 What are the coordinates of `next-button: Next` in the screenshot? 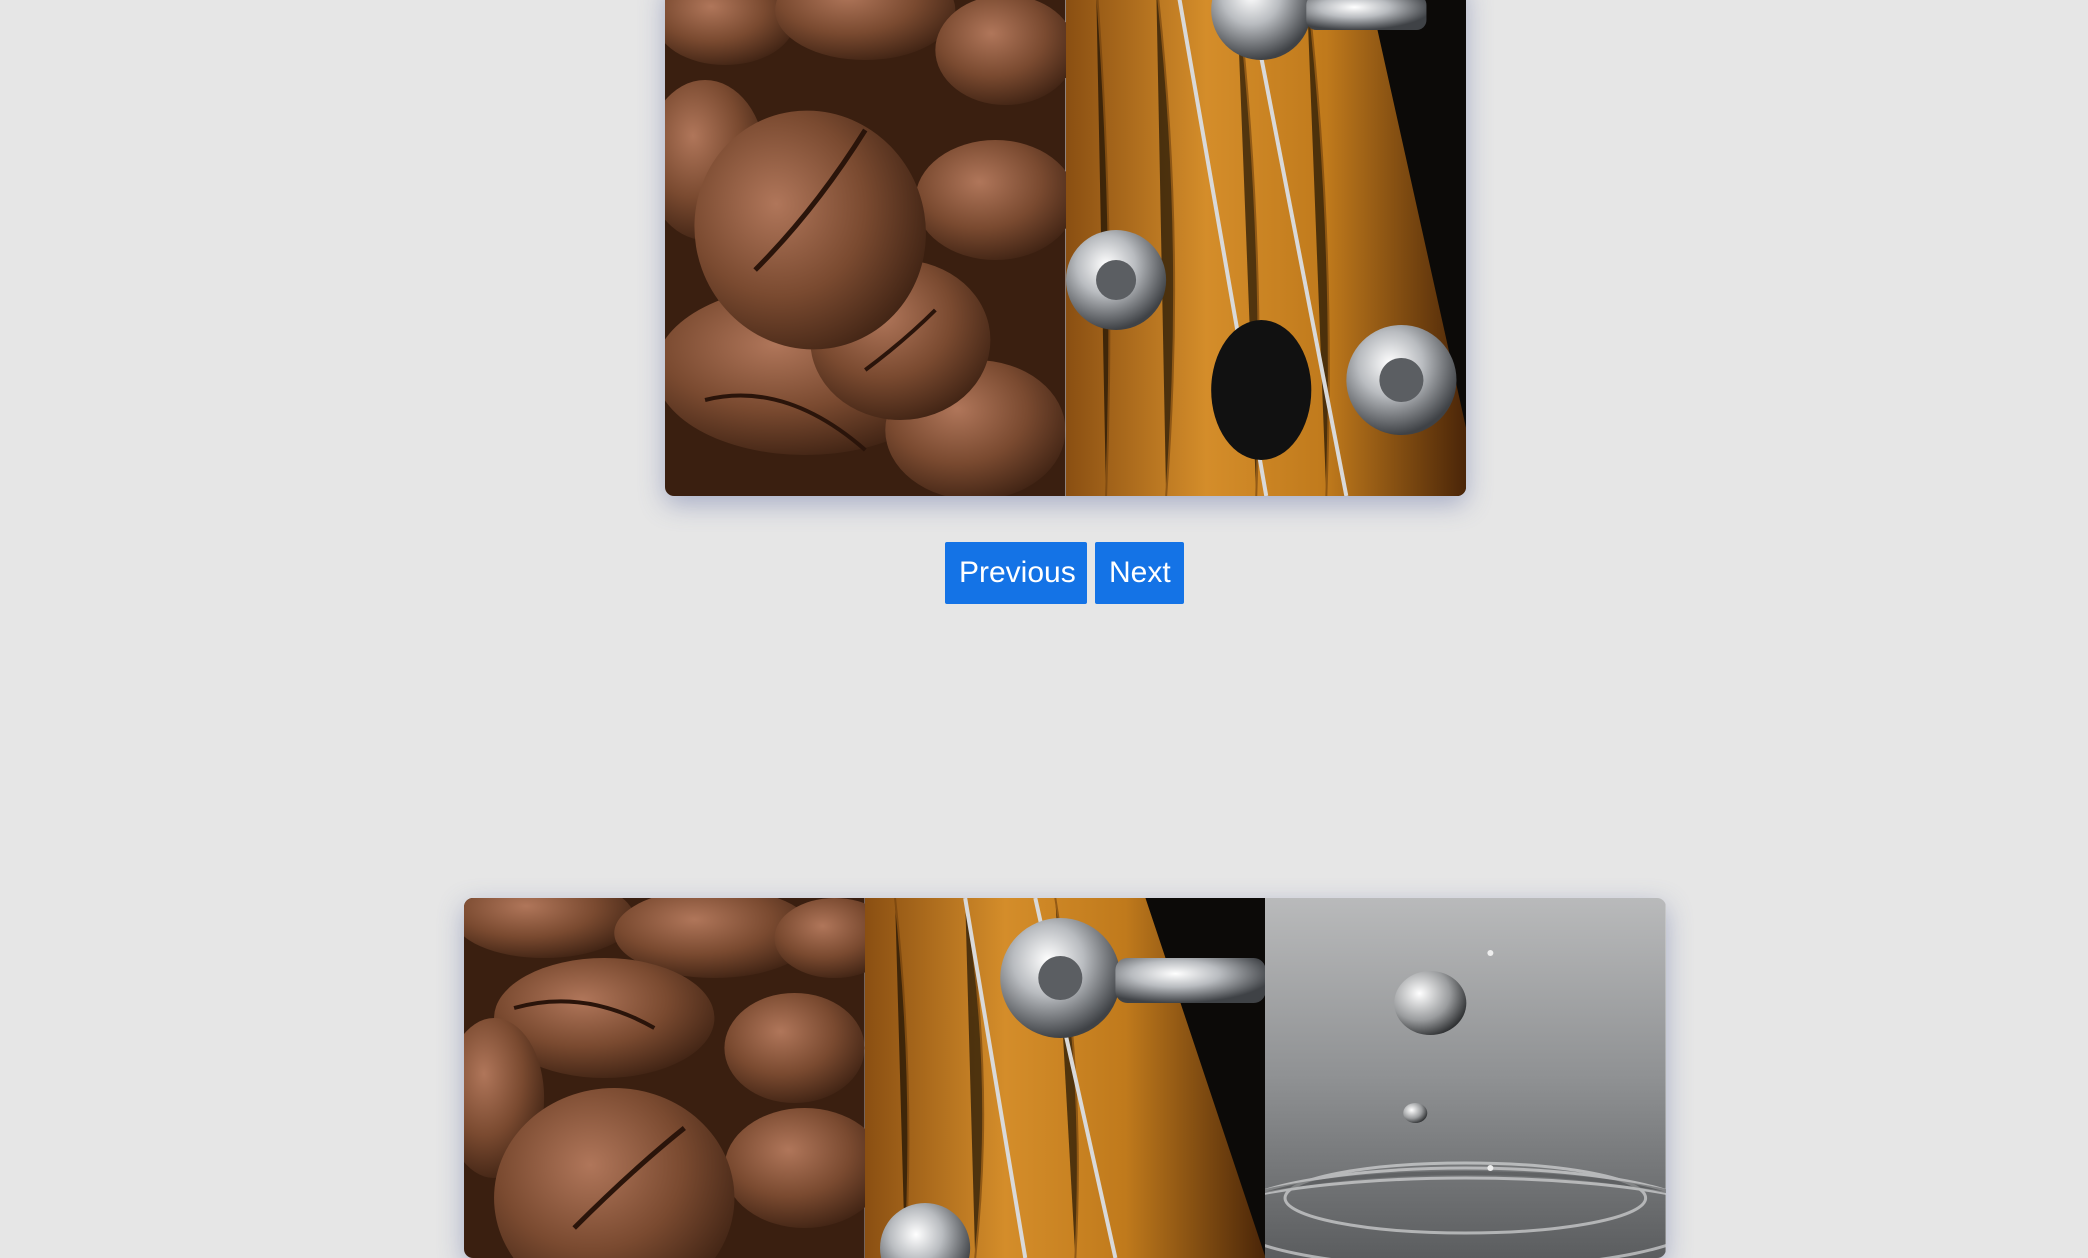 It's located at (1139, 573).